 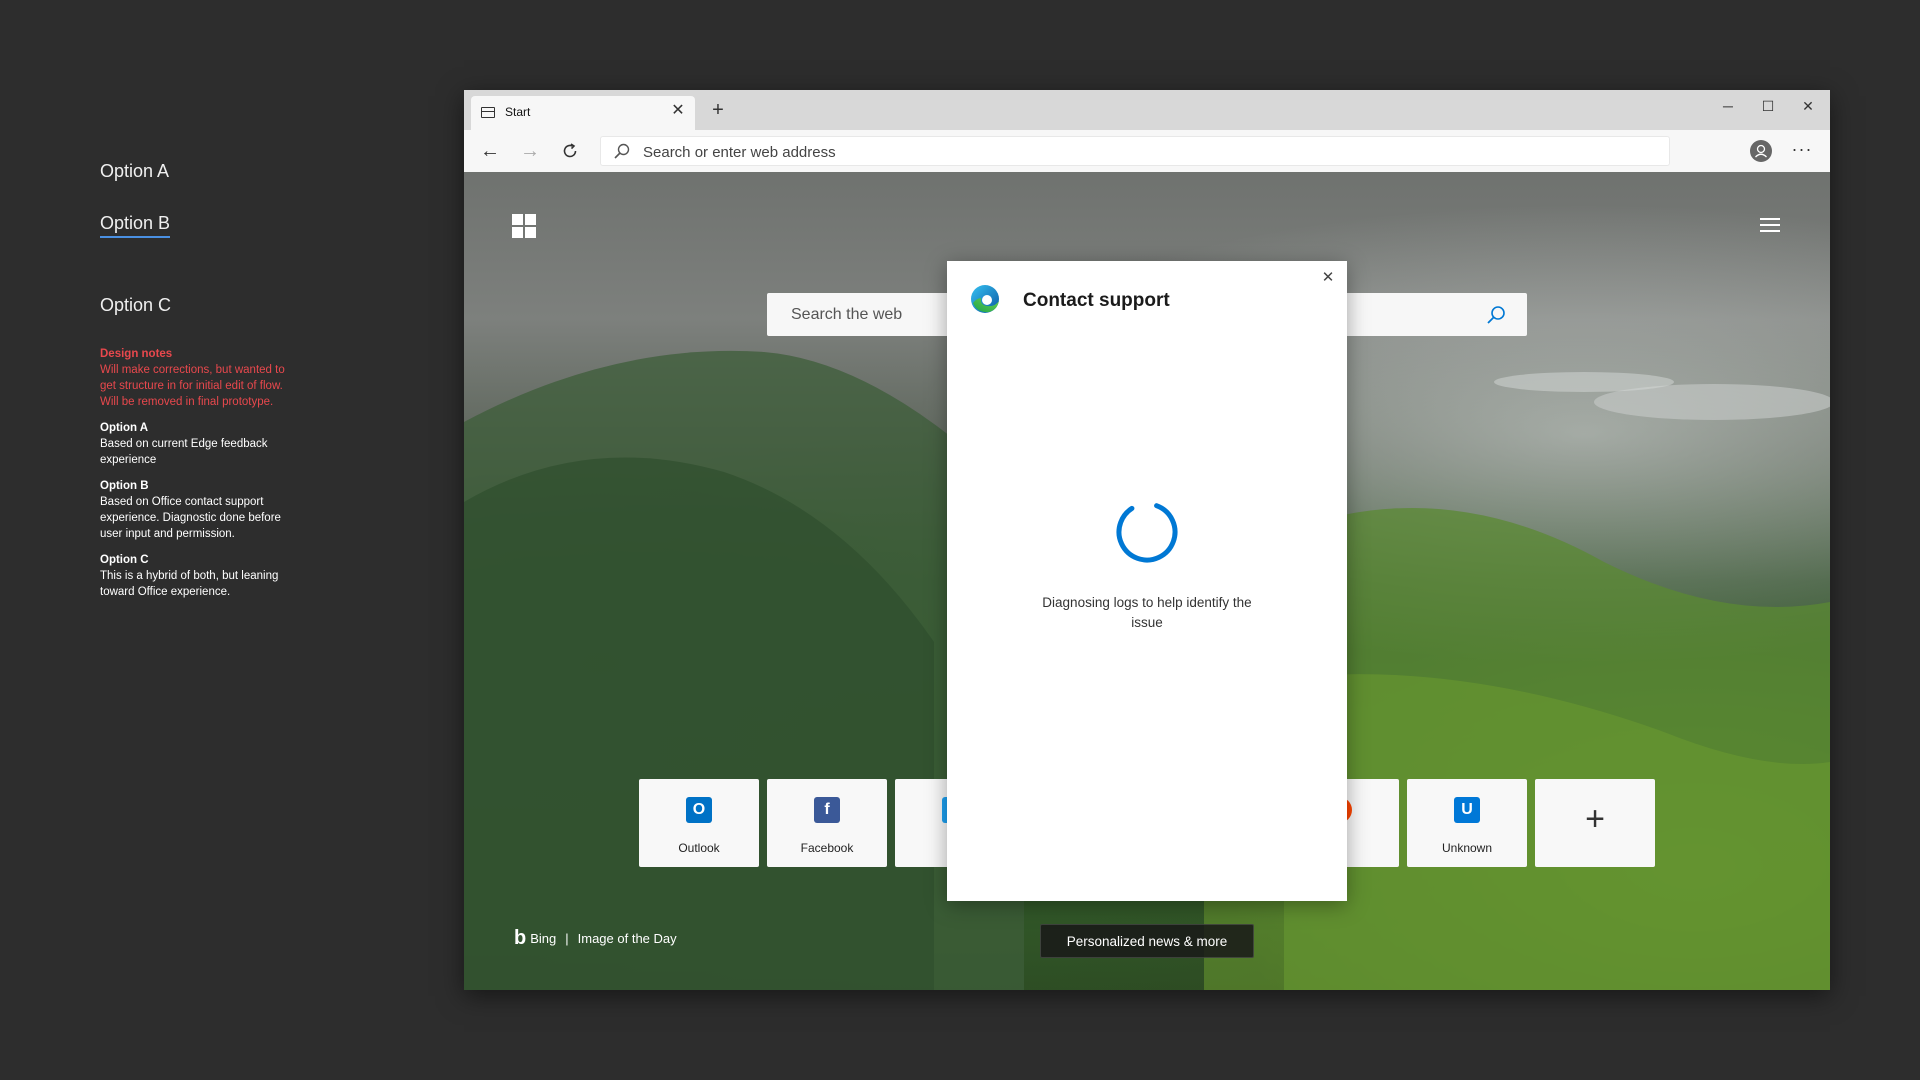 What do you see at coordinates (1328, 278) in the screenshot?
I see `close-dialog-button: ✕` at bounding box center [1328, 278].